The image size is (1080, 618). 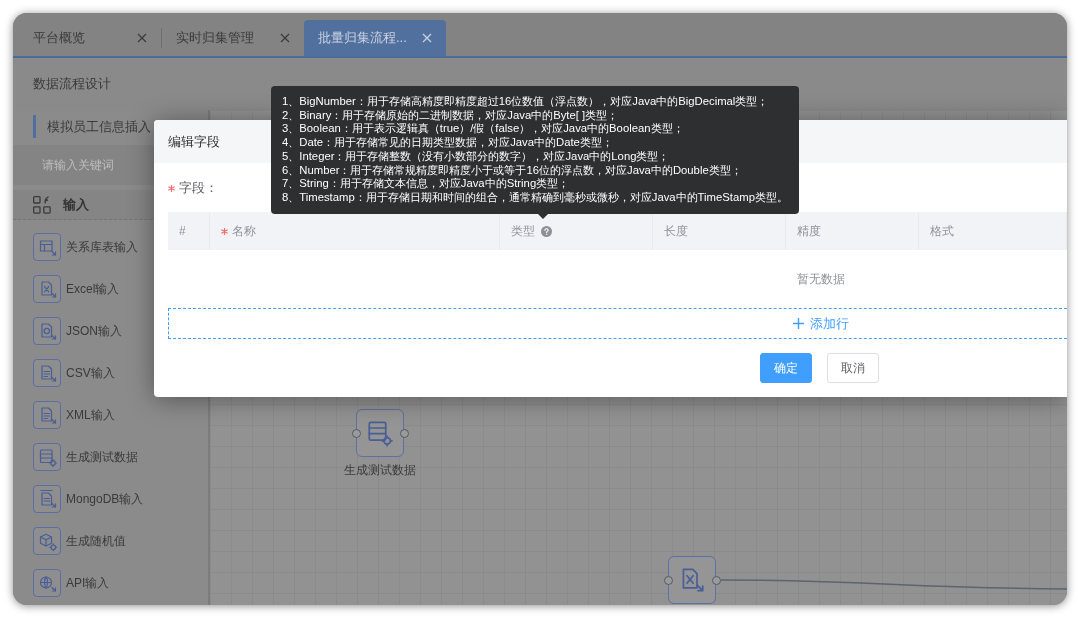 I want to click on tooltip-line: 1、BigNumber：用于存储高精度即精度超过16位数值（浮点数），对应Java中的BigDecimal类型；, so click(x=526, y=102).